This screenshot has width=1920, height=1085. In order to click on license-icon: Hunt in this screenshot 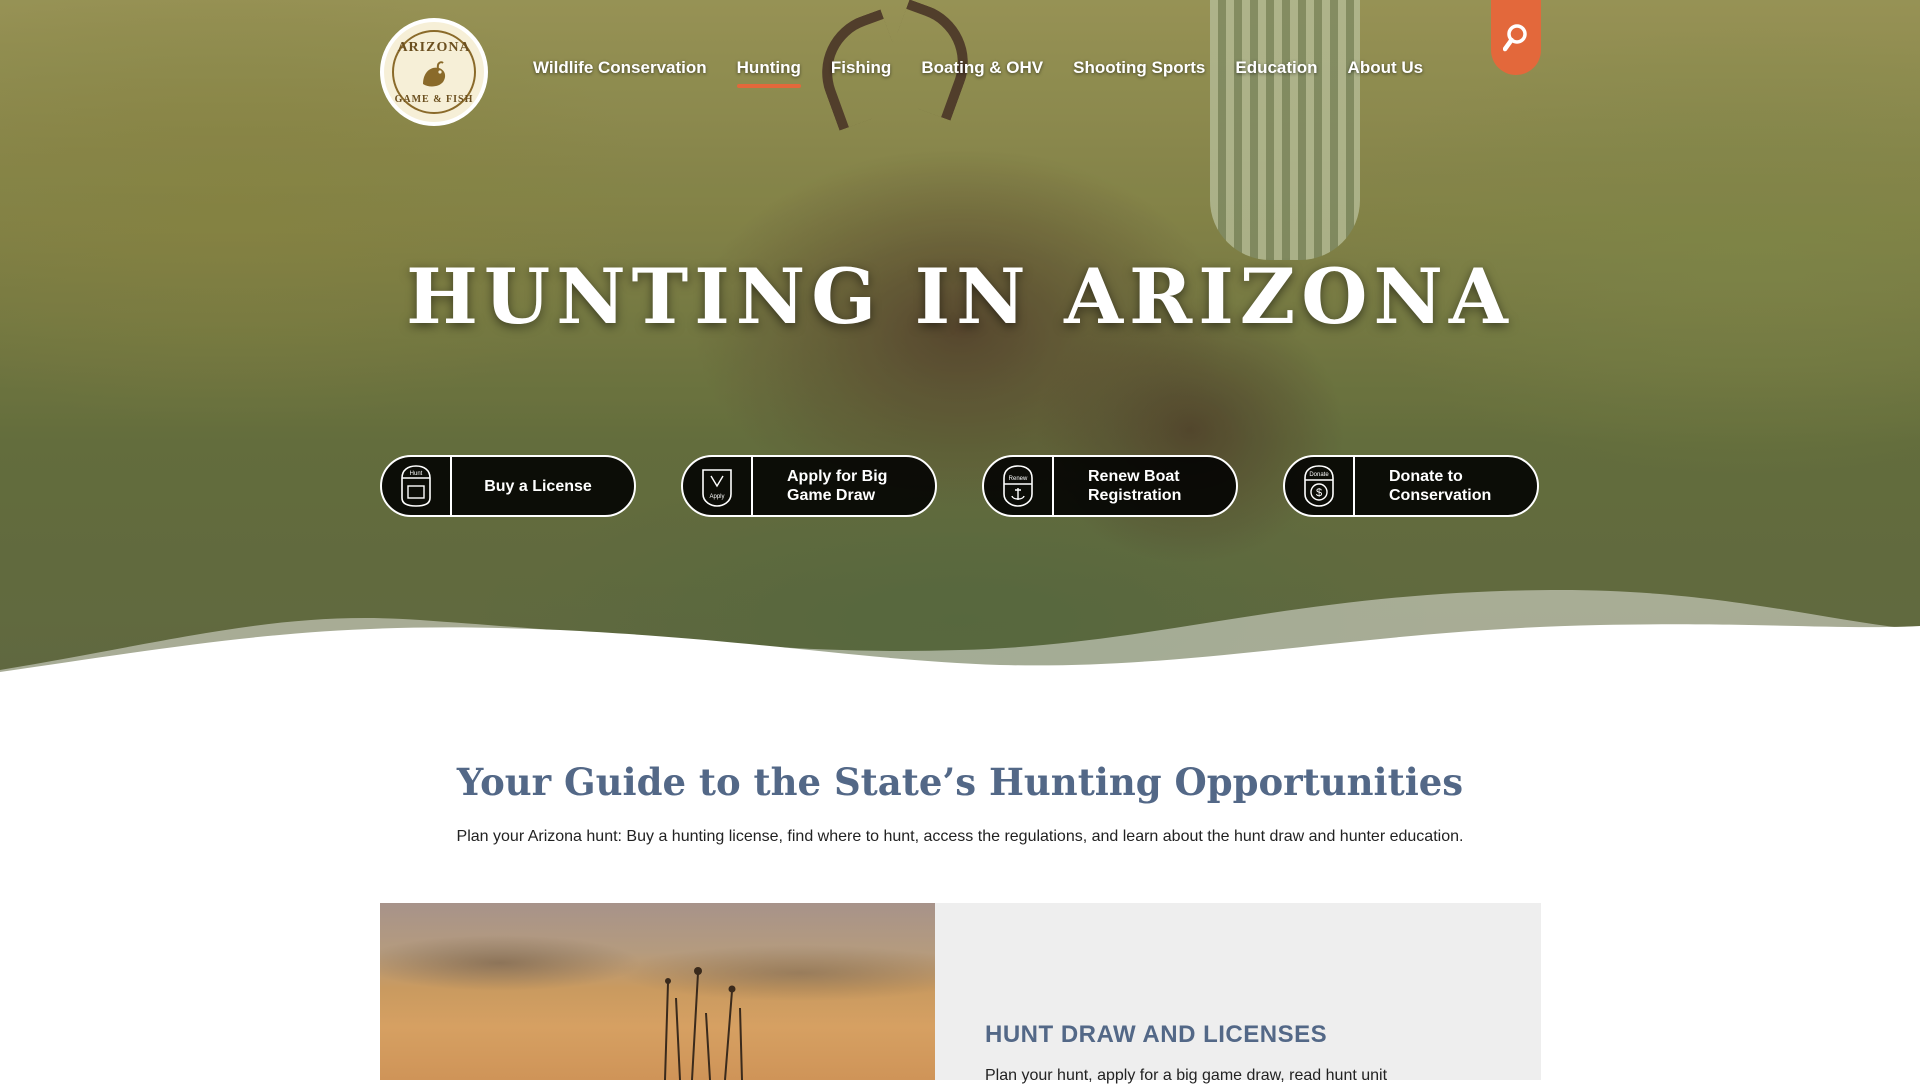, I will do `click(416, 486)`.